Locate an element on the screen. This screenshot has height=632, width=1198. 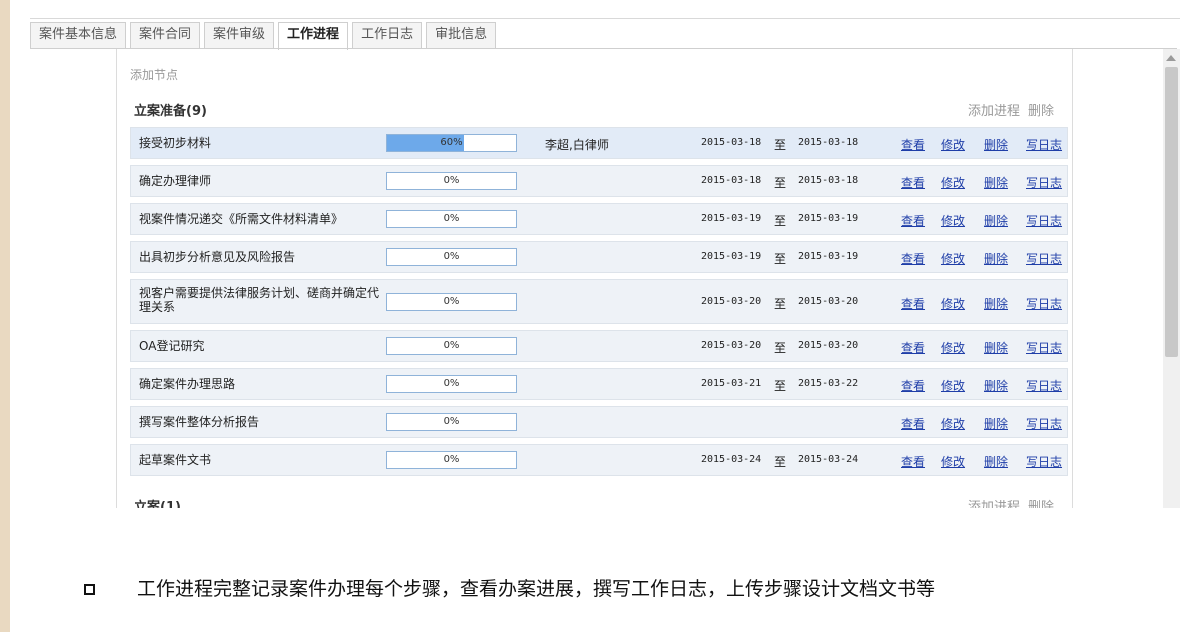
right-column-divider is located at coordinates (1072, 278).